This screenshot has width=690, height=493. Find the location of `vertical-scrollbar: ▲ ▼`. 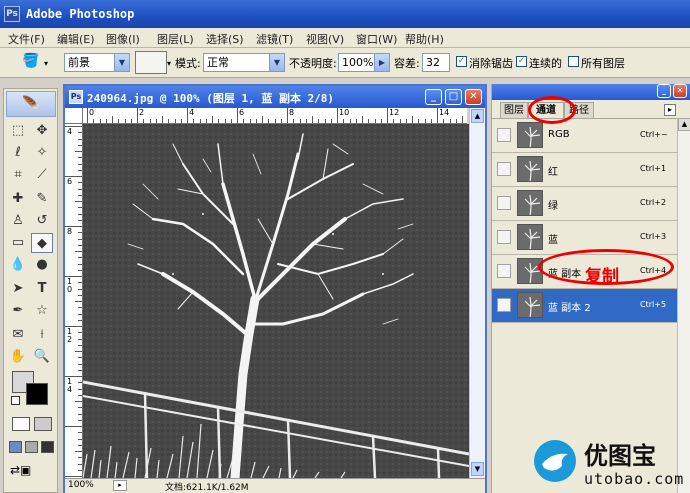

vertical-scrollbar: ▲ ▼ is located at coordinates (477, 293).